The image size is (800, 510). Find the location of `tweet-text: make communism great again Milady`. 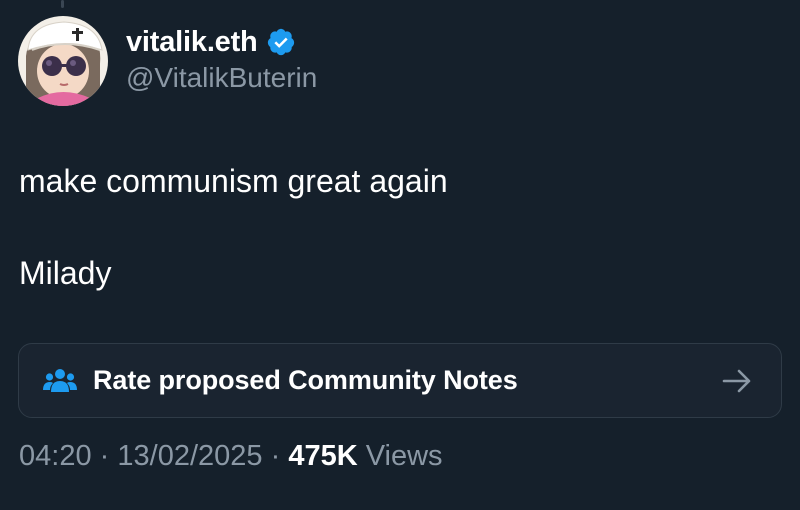

tweet-text: make communism great again Milady is located at coordinates (233, 227).